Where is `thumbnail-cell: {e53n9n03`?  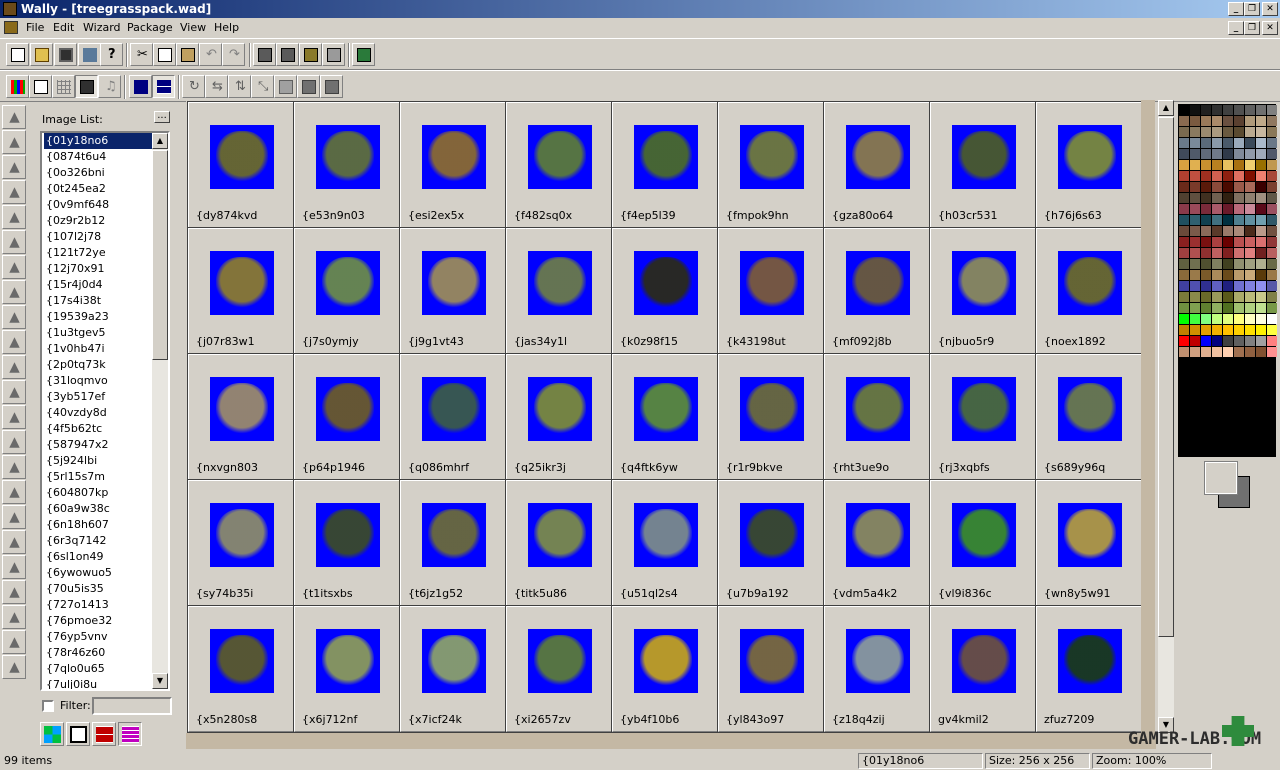
thumbnail-cell: {e53n9n03 is located at coordinates (347, 165).